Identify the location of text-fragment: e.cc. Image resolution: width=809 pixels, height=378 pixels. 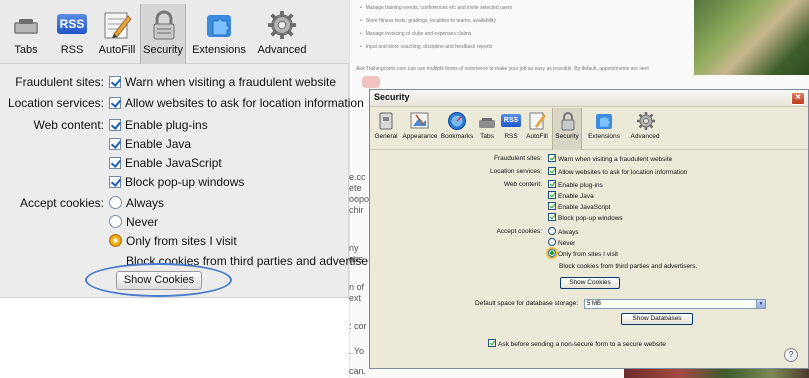
(357, 177).